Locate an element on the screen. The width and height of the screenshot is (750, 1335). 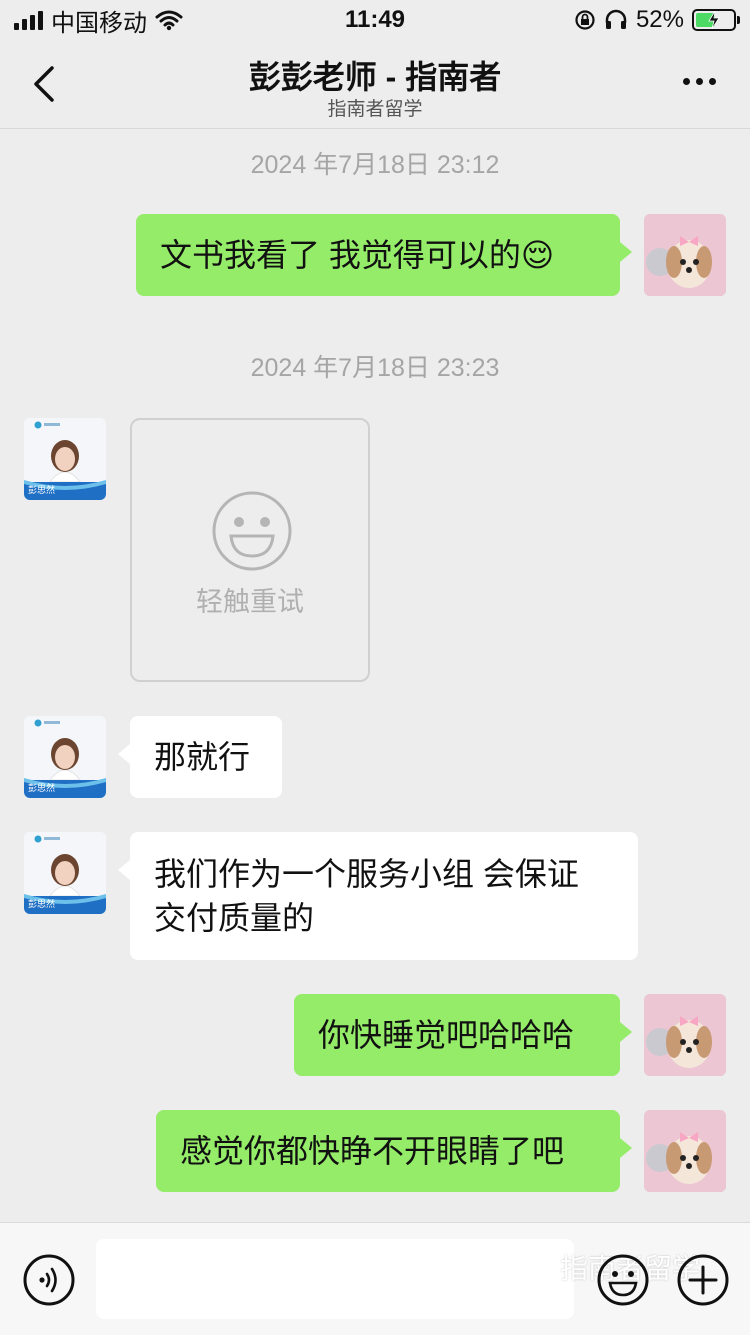
message-text-line: 我们作为一个服务小组 会保证 is located at coordinates (366, 874).